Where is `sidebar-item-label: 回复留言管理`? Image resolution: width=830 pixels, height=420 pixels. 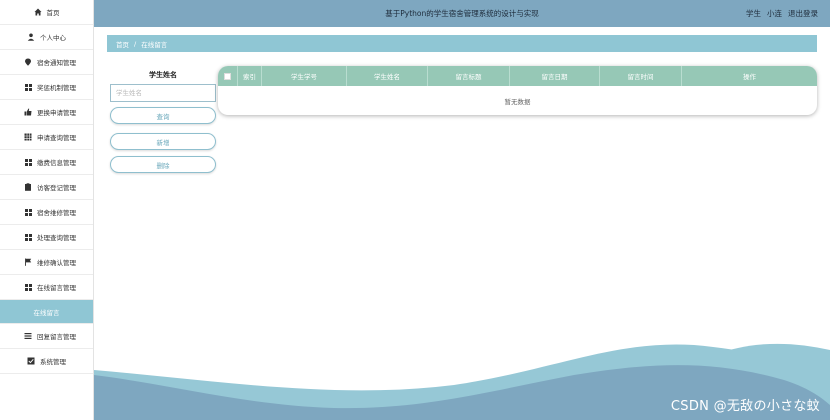 sidebar-item-label: 回复留言管理 is located at coordinates (56, 337).